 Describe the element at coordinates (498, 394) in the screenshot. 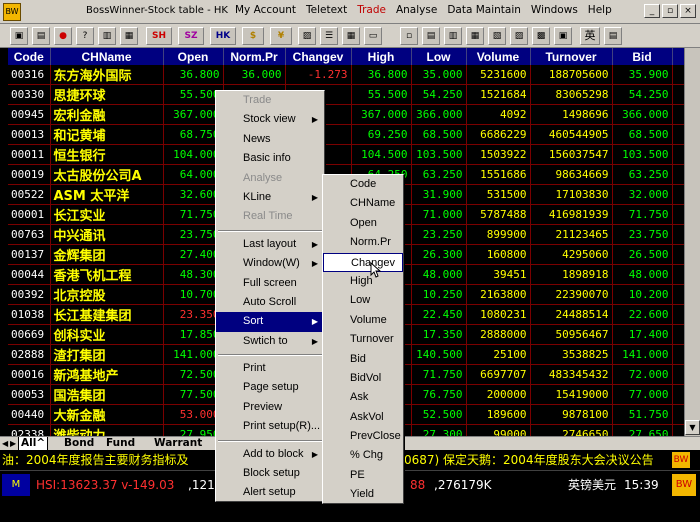

I see `cell-volume: 200000` at that location.